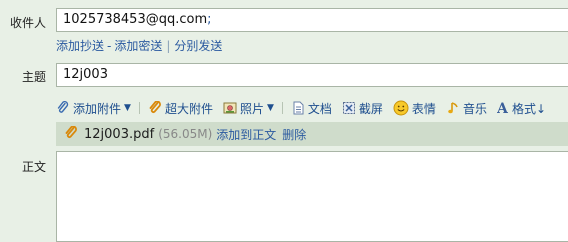 This screenshot has width=568, height=242. I want to click on text-format-icon: A, so click(502, 109).